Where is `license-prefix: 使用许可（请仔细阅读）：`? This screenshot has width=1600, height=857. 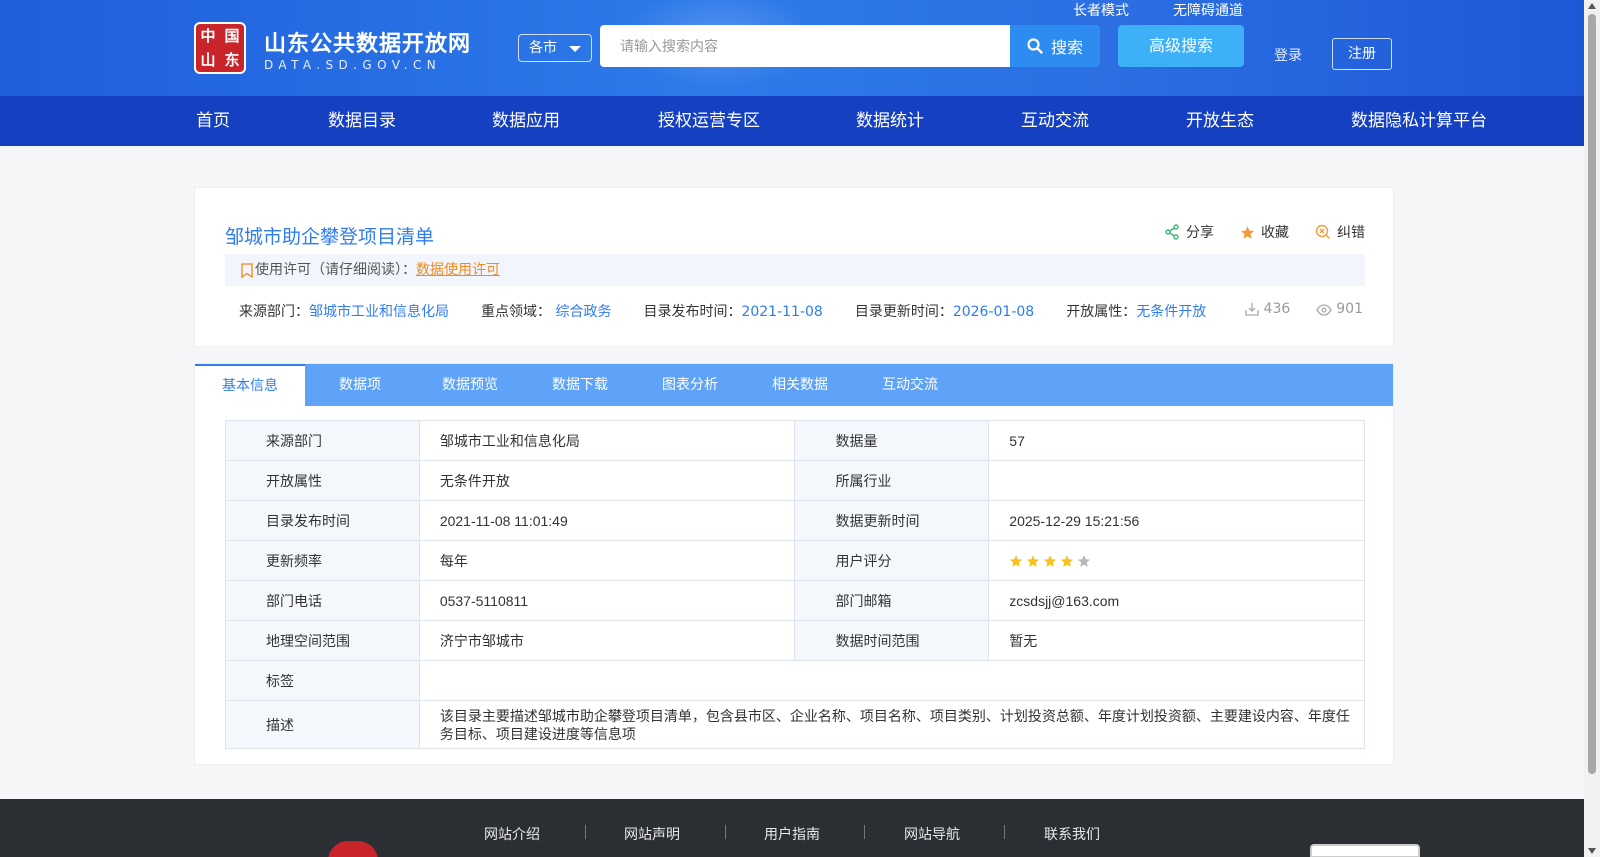 license-prefix: 使用许可（请仔细阅读）： is located at coordinates (335, 270).